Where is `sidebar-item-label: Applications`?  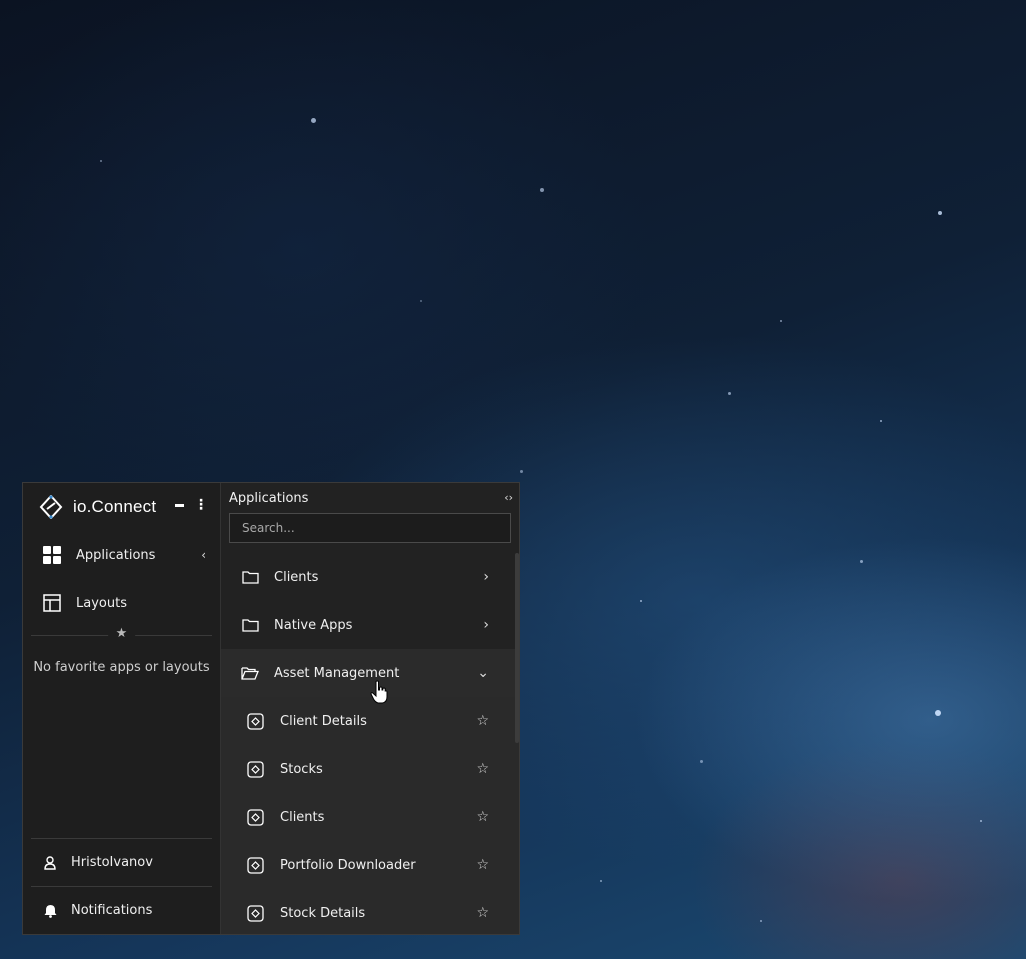
sidebar-item-label: Applications is located at coordinates (116, 555).